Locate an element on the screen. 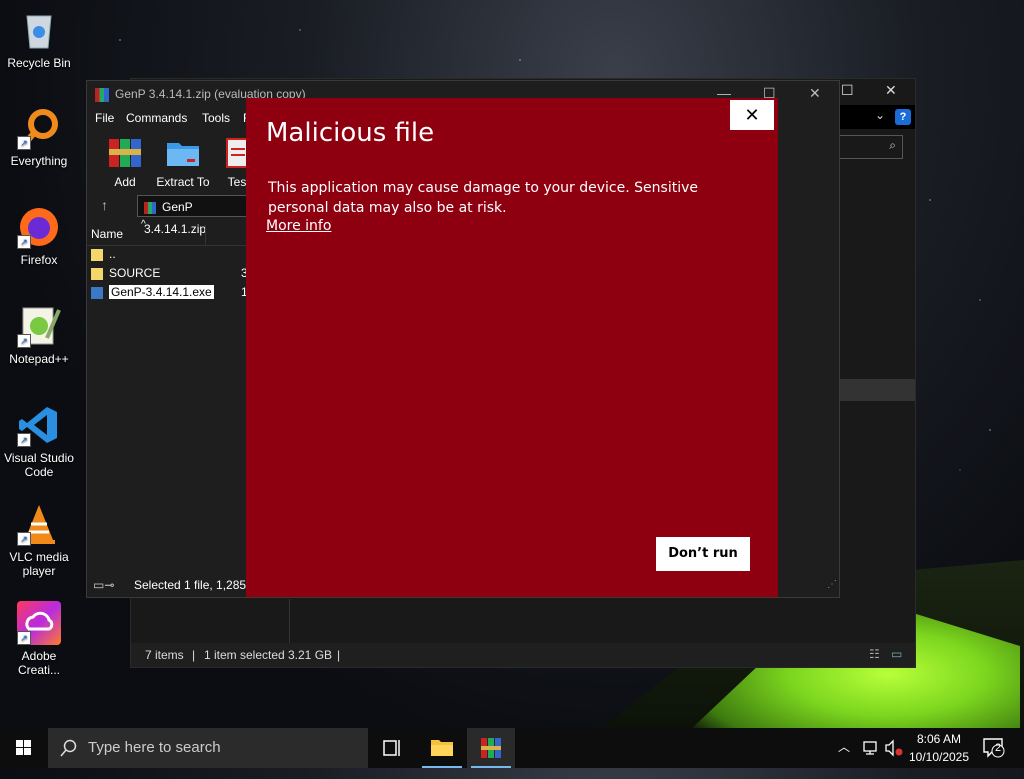  add-archive-icon is located at coordinates (125, 153).